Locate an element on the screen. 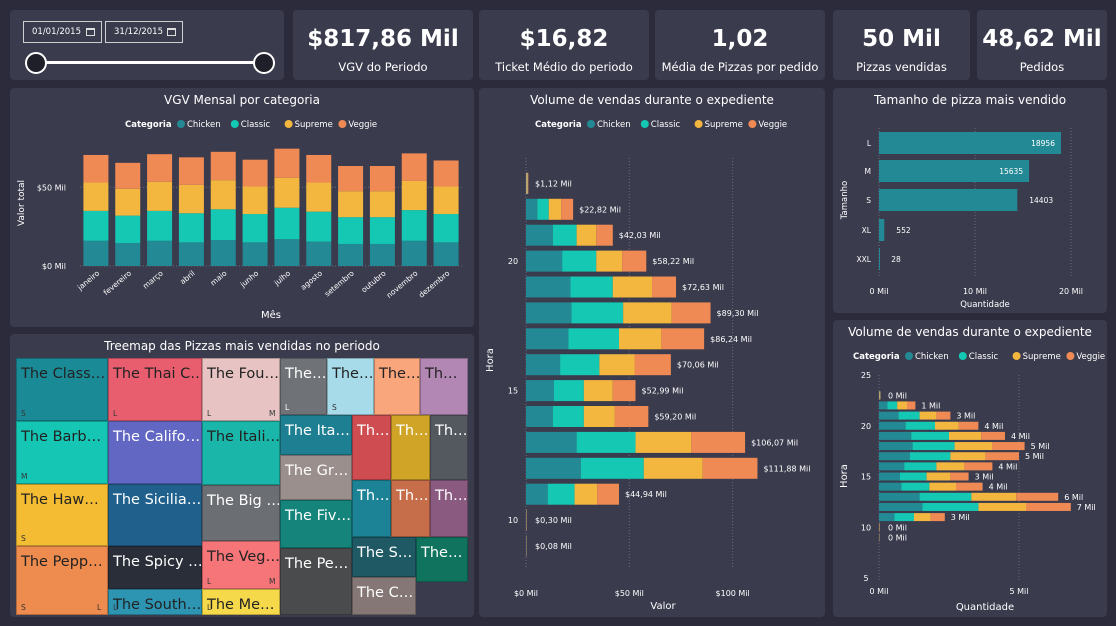  date-range-start-handle is located at coordinates (36, 63).